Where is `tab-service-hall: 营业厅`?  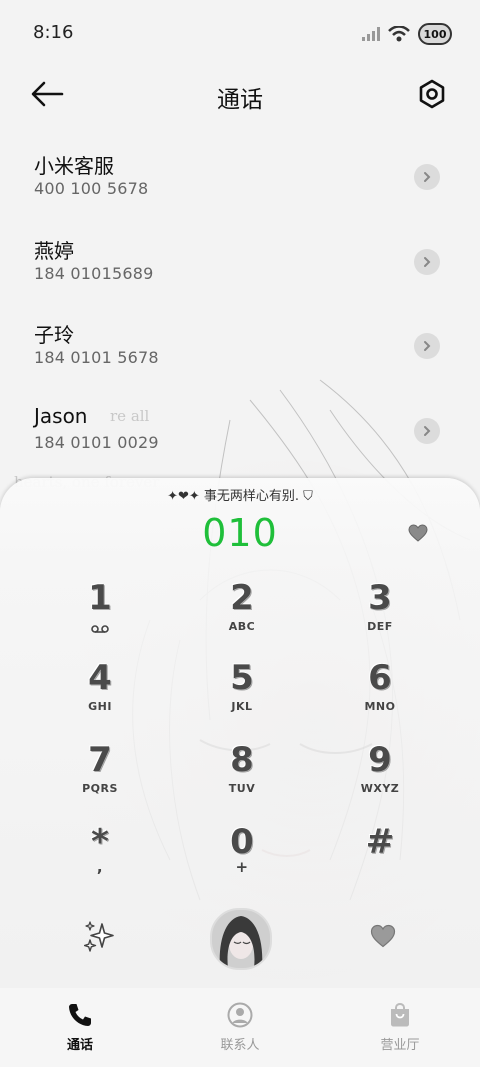 tab-service-hall: 营业厅 is located at coordinates (400, 1027).